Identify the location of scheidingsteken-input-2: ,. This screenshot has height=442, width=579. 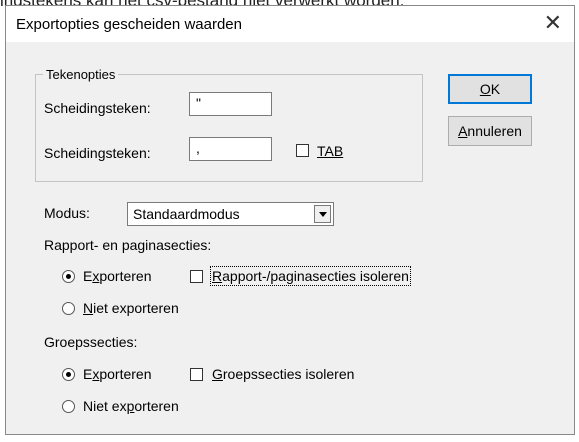
(230, 149).